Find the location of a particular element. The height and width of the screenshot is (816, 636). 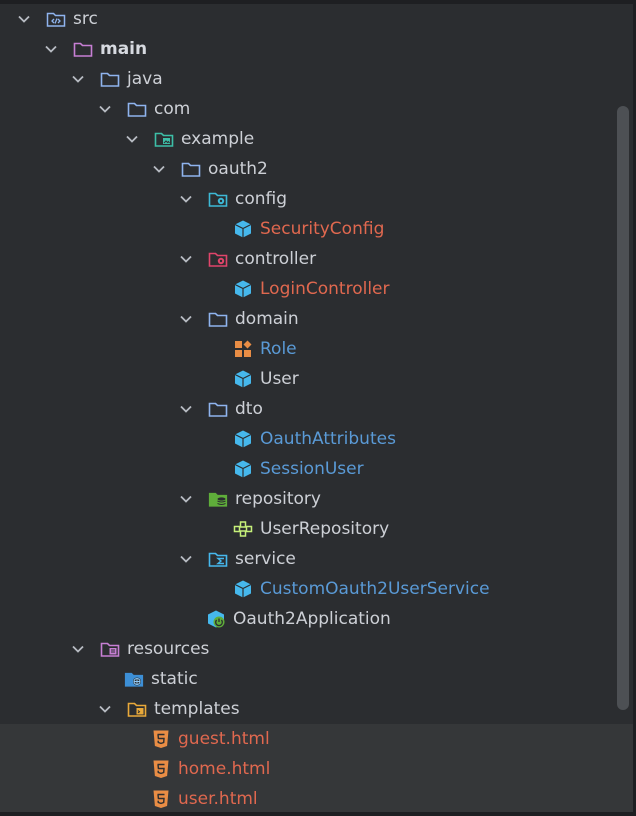

tree-row-sessionuser: SessionUser is located at coordinates (316, 469).